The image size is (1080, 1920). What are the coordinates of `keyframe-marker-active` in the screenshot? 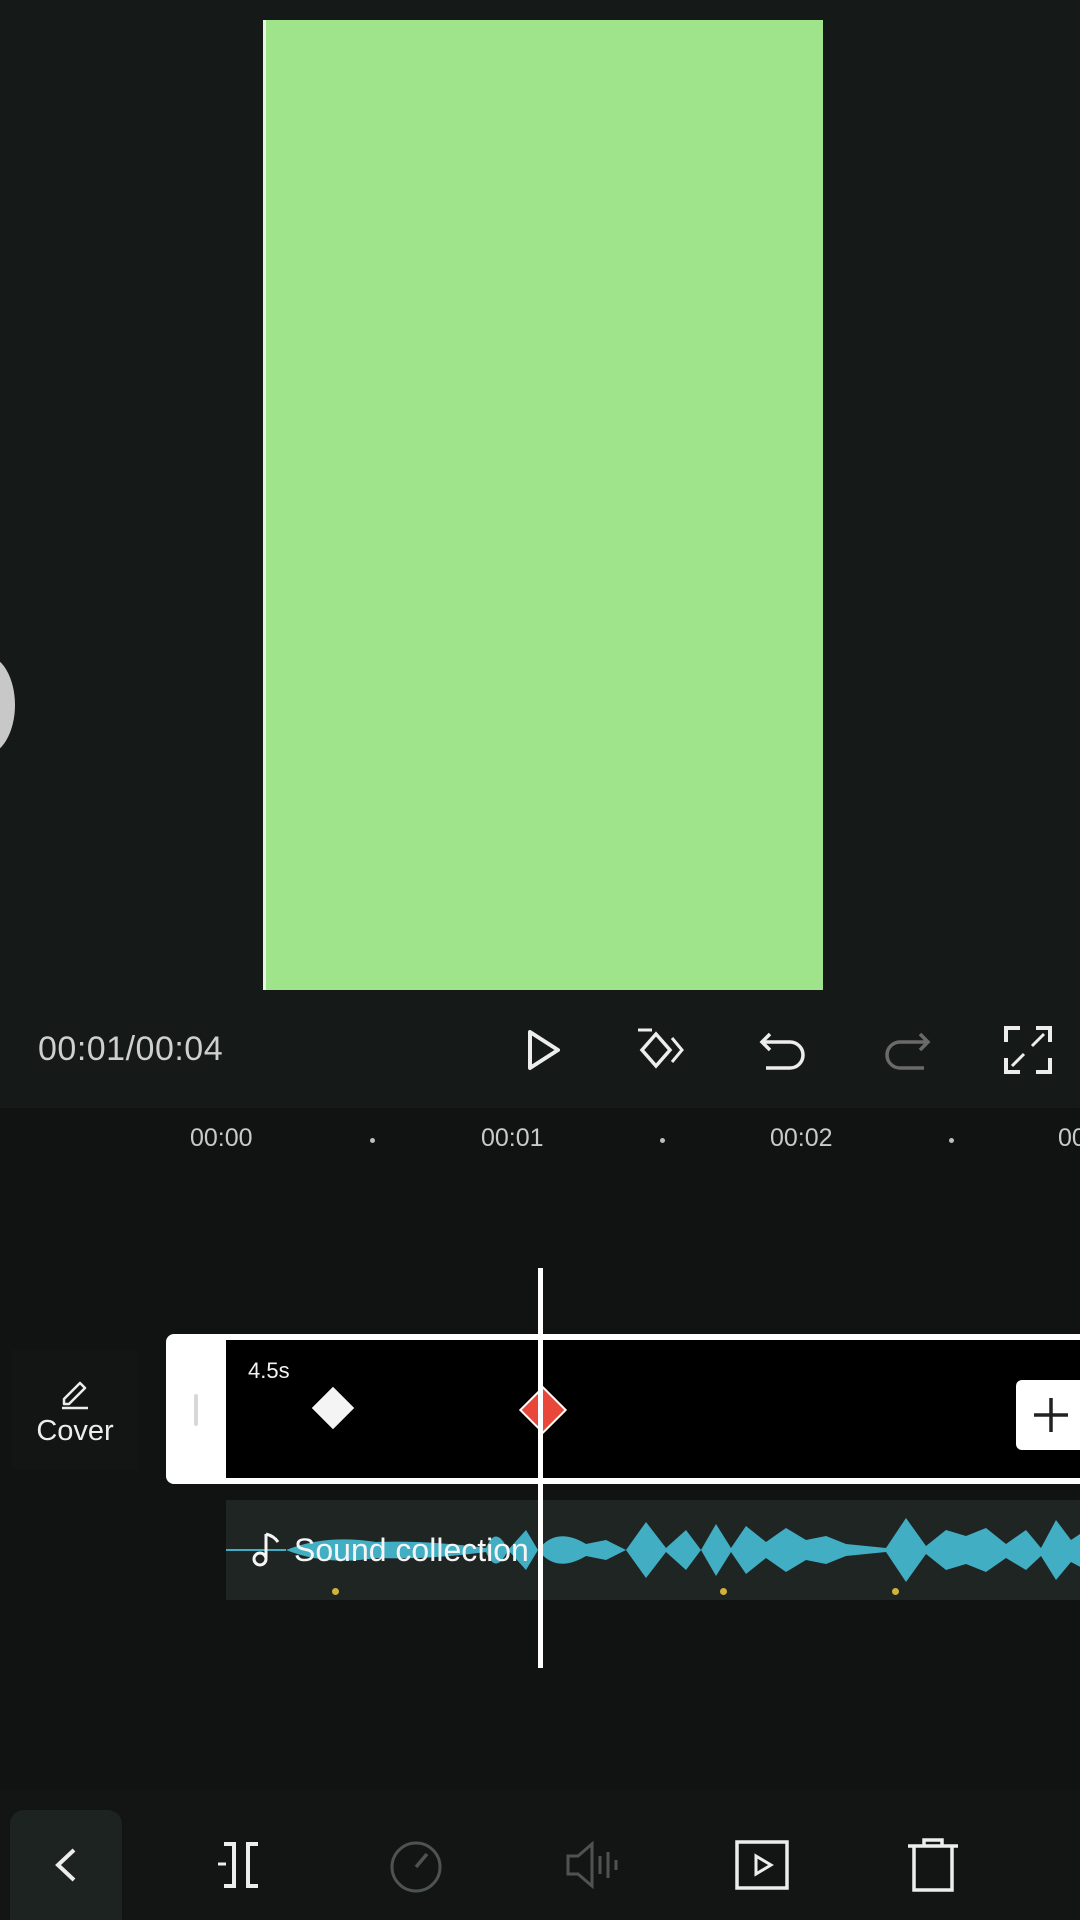 It's located at (543, 1410).